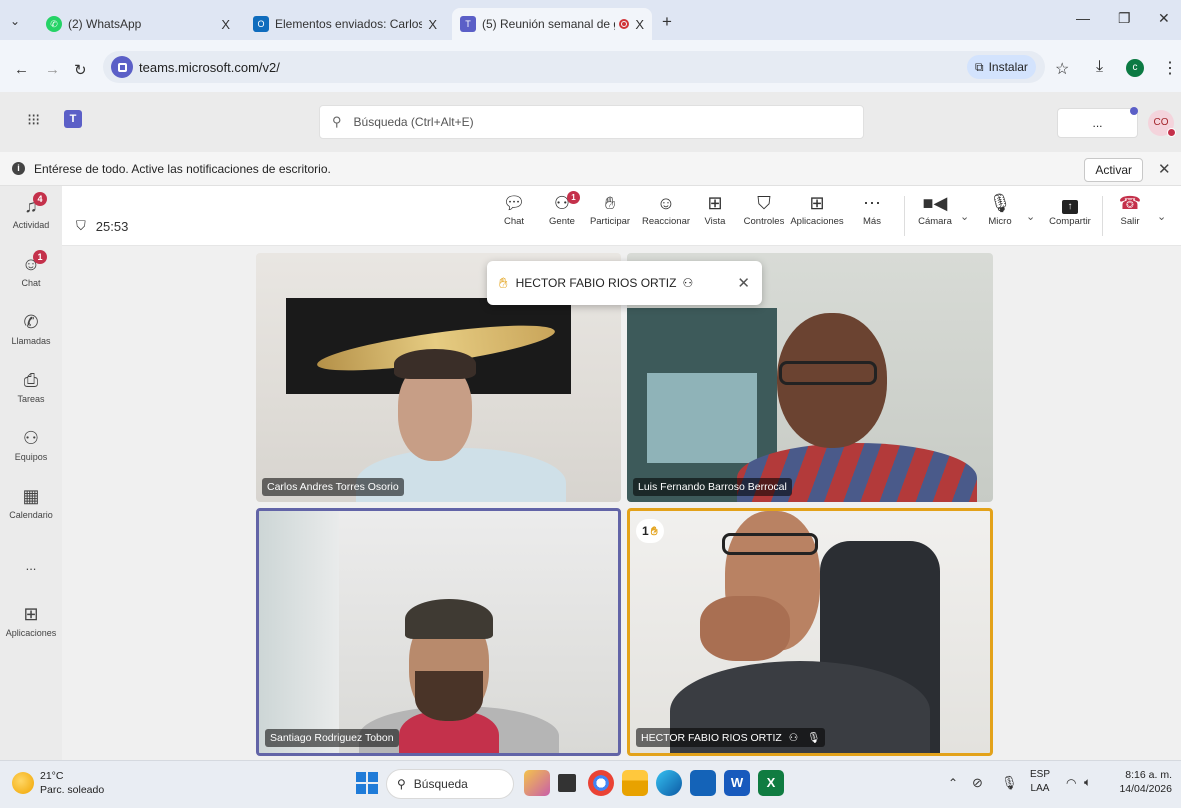 Image resolution: width=1181 pixels, height=808 pixels. Describe the element at coordinates (872, 221) in the screenshot. I see `control-label: Más` at that location.